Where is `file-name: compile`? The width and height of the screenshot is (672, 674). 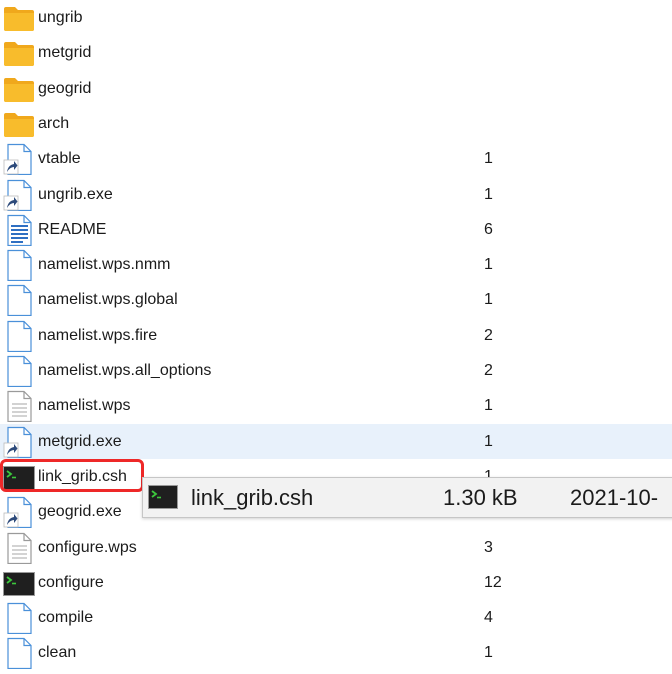
file-name: compile is located at coordinates (66, 618).